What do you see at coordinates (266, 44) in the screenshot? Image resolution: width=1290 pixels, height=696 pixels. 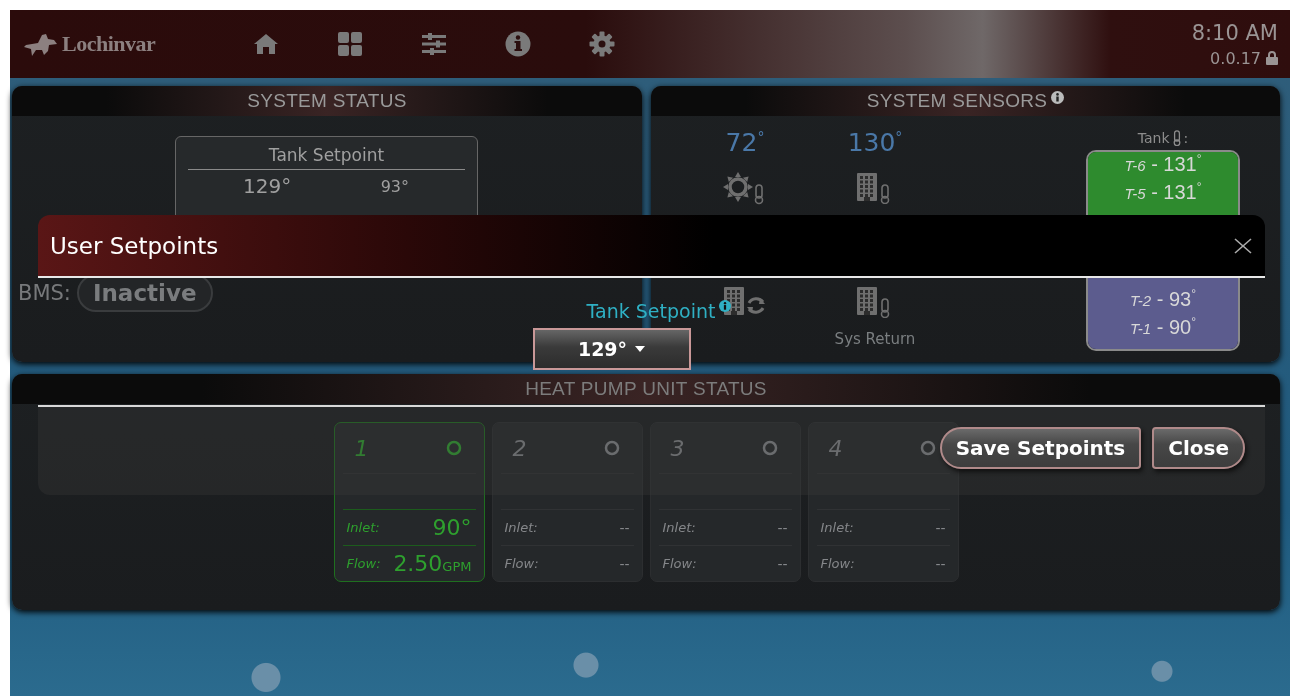 I see `home-icon` at bounding box center [266, 44].